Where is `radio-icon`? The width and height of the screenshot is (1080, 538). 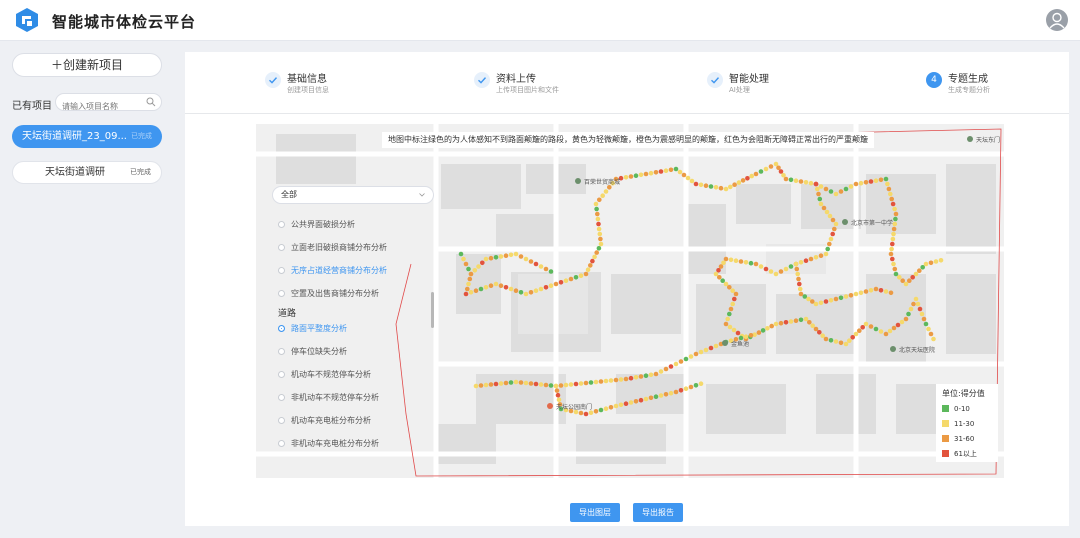
radio-icon is located at coordinates (281, 270).